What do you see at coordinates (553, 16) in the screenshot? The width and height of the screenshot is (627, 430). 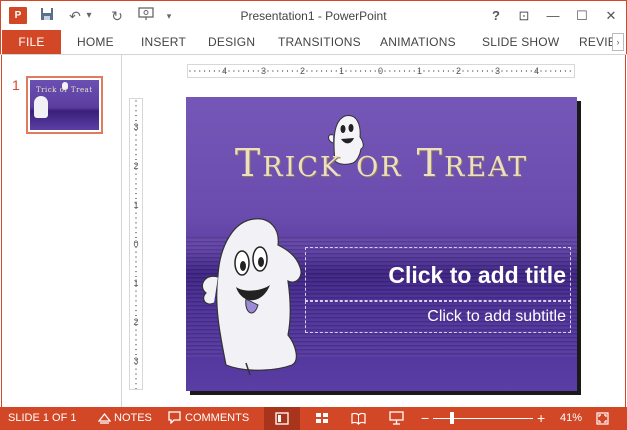 I see `minimize-button: —` at bounding box center [553, 16].